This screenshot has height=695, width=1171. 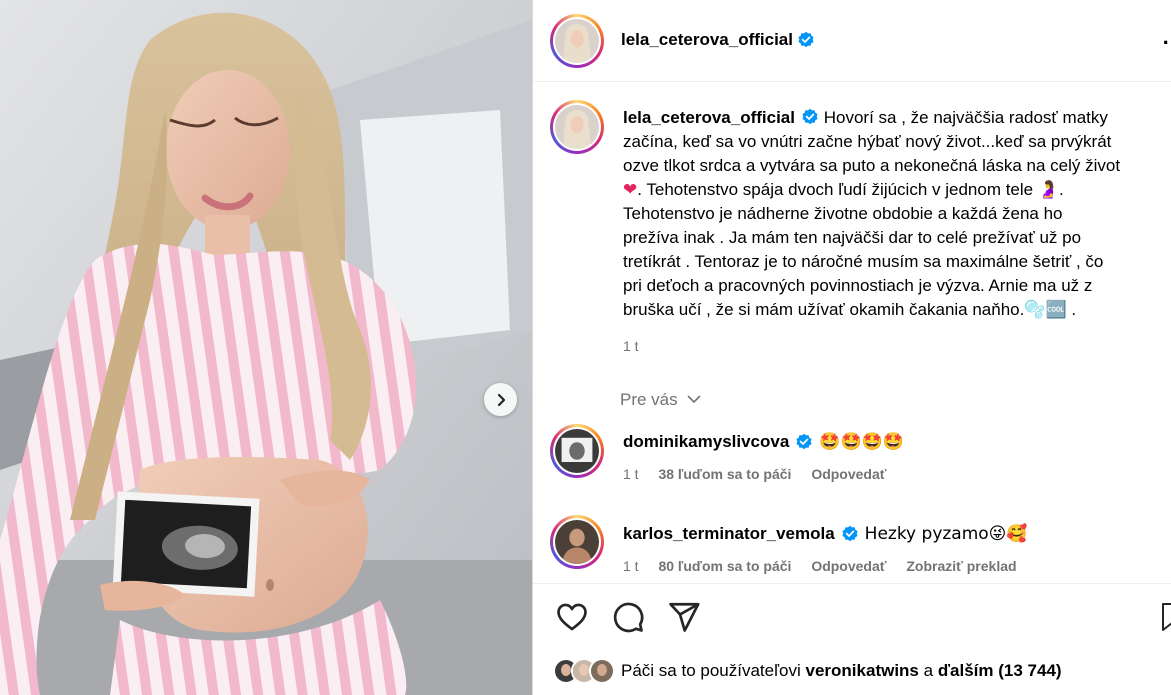 I want to click on action-bar, so click(x=628, y=617).